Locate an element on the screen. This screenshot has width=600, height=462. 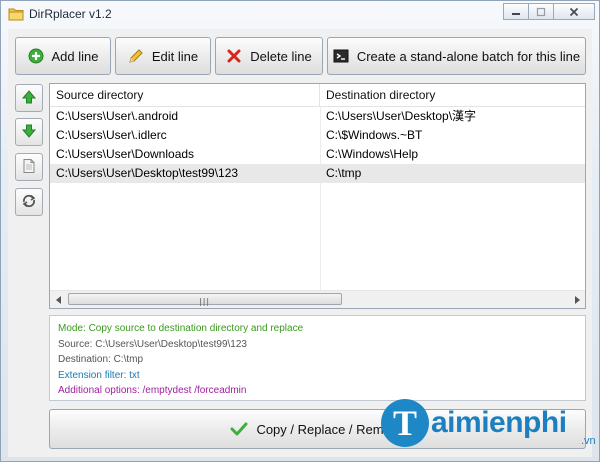
scroll-left-button is located at coordinates (58, 299).